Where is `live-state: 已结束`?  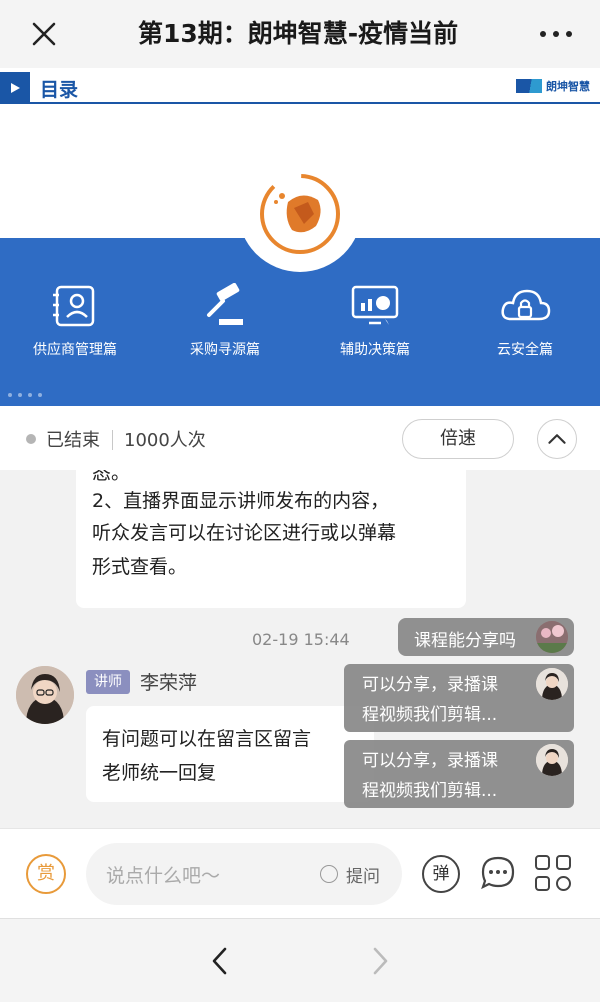 live-state: 已结束 is located at coordinates (73, 440).